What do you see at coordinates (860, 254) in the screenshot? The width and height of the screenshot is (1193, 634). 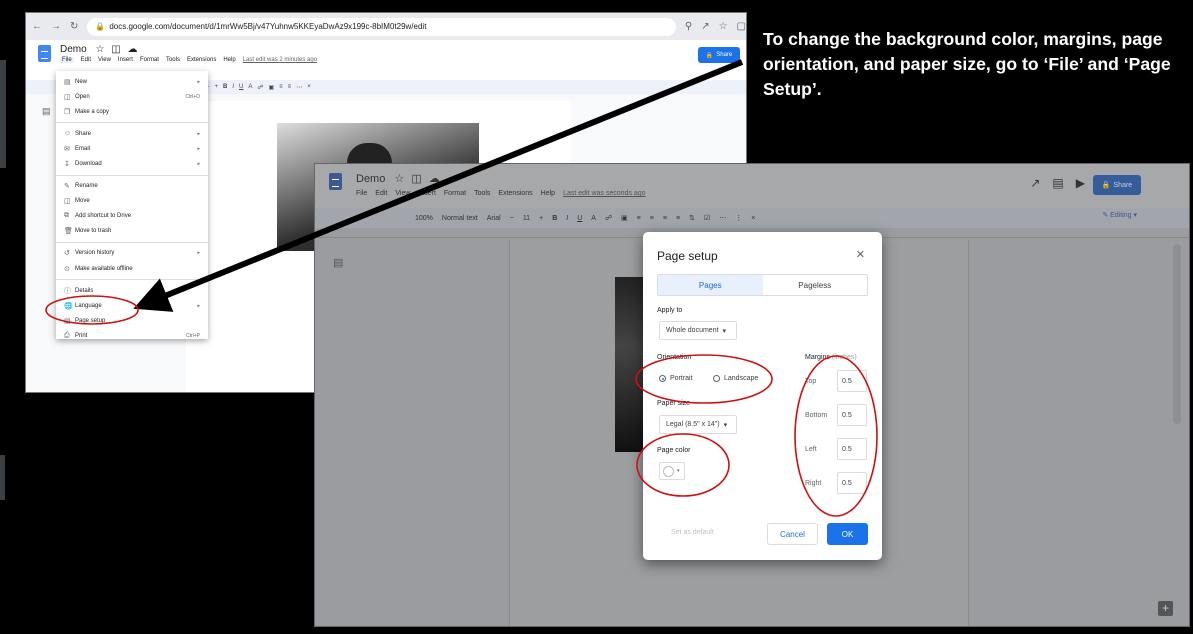 I see `close-icon: ✕` at bounding box center [860, 254].